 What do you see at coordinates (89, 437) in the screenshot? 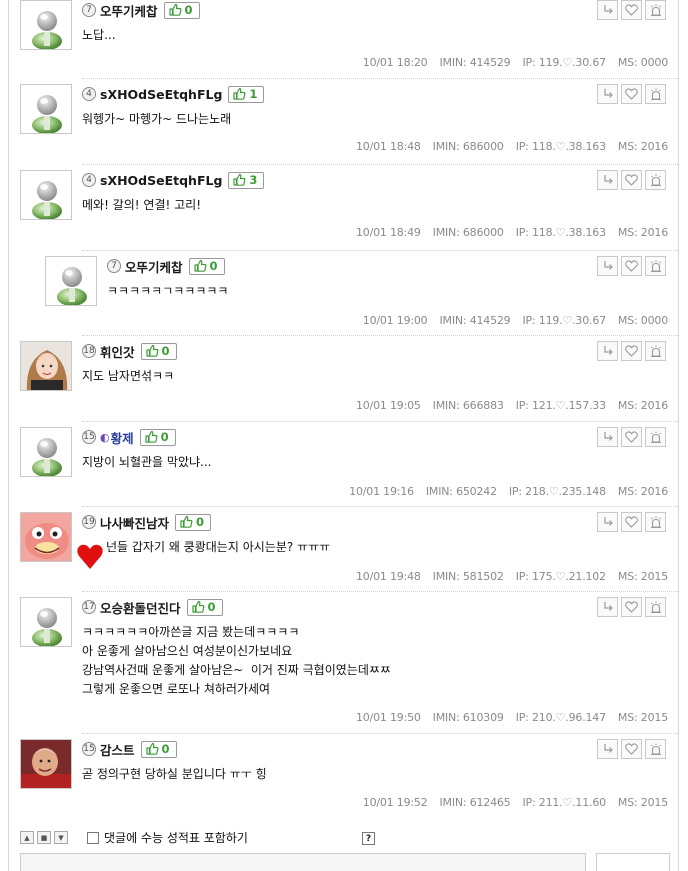
I see `level-badge: 15` at bounding box center [89, 437].